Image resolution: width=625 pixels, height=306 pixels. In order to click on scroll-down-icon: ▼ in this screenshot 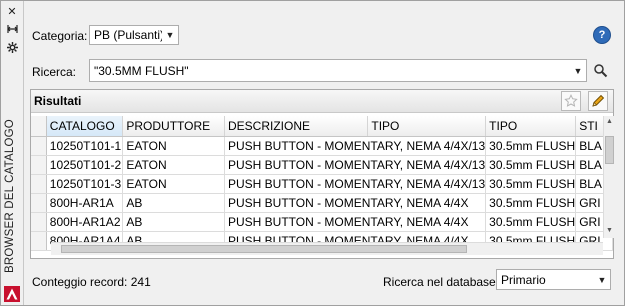, I will do `click(609, 231)`.